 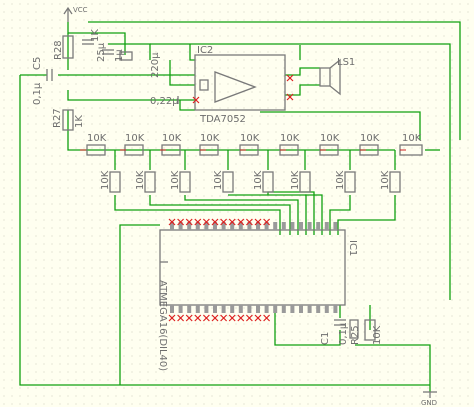 I want to click on r-top-6: 10K, so click(x=290, y=138).